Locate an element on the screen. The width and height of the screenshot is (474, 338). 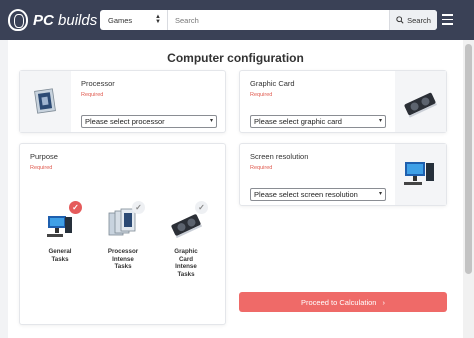
purpose-option-label: Processor Intense Tasks is located at coordinates (123, 259).